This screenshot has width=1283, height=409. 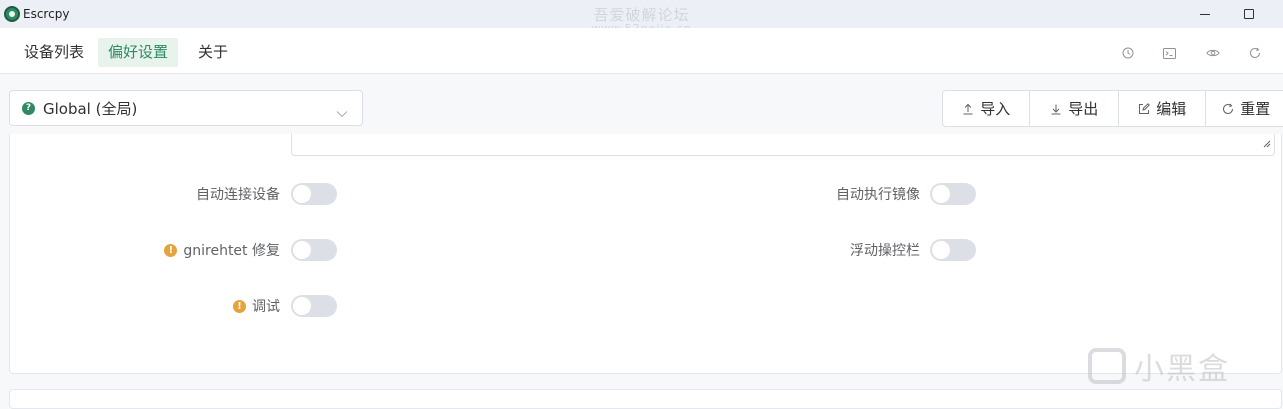 I want to click on setting-label: 自动执行镜像, so click(x=878, y=195).